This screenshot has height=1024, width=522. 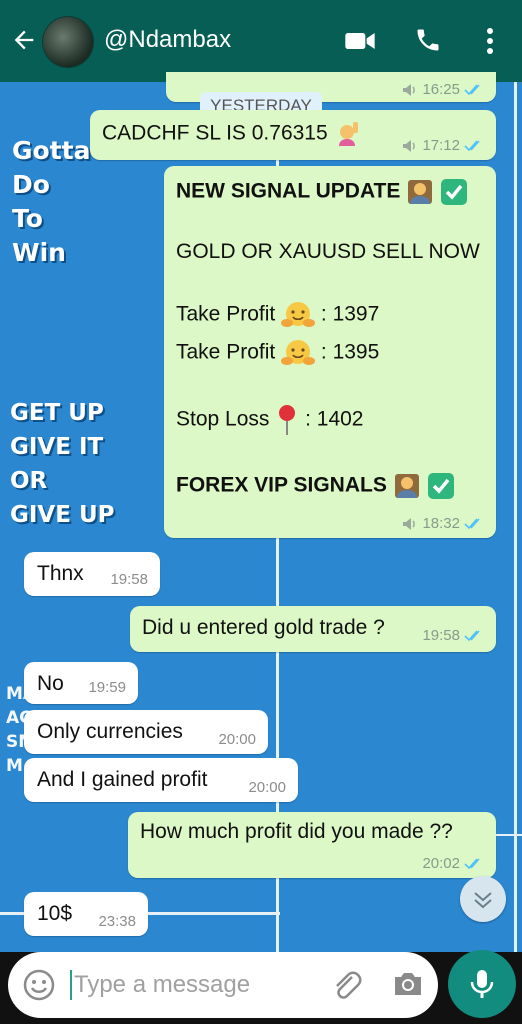 I want to click on mic-icon, so click(x=482, y=984).